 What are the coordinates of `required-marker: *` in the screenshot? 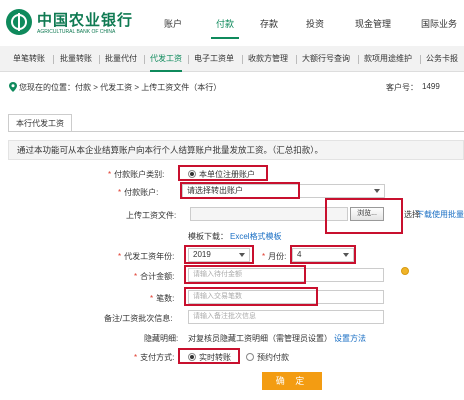 It's located at (110, 174).